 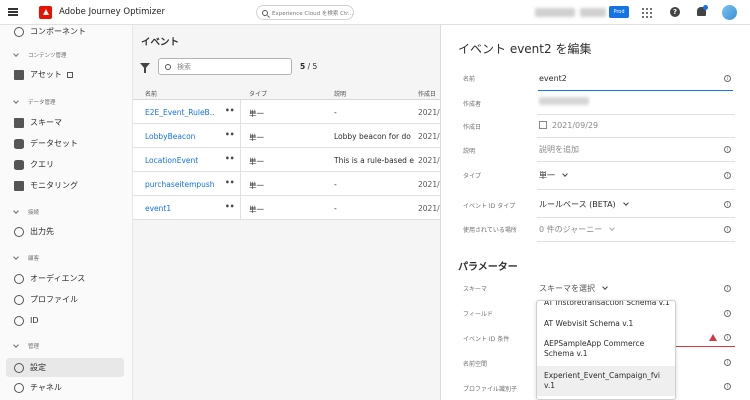 I want to click on sidebar-item-label: アセット, so click(x=46, y=74).